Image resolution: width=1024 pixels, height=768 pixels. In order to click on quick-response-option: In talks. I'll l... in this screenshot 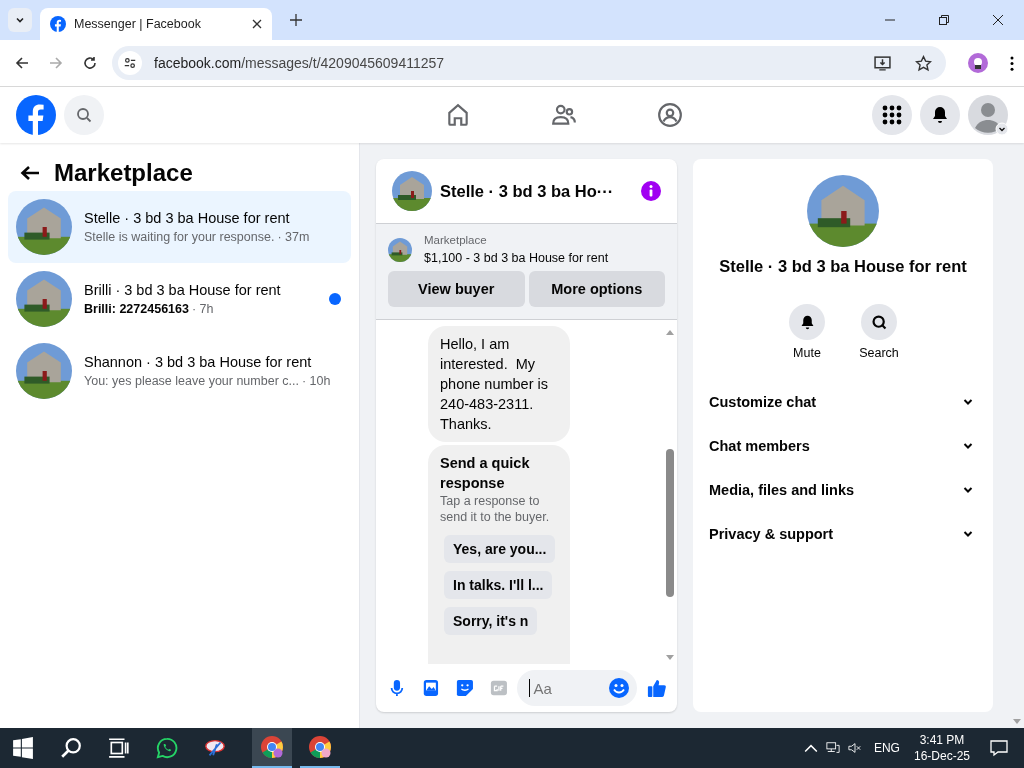, I will do `click(498, 585)`.